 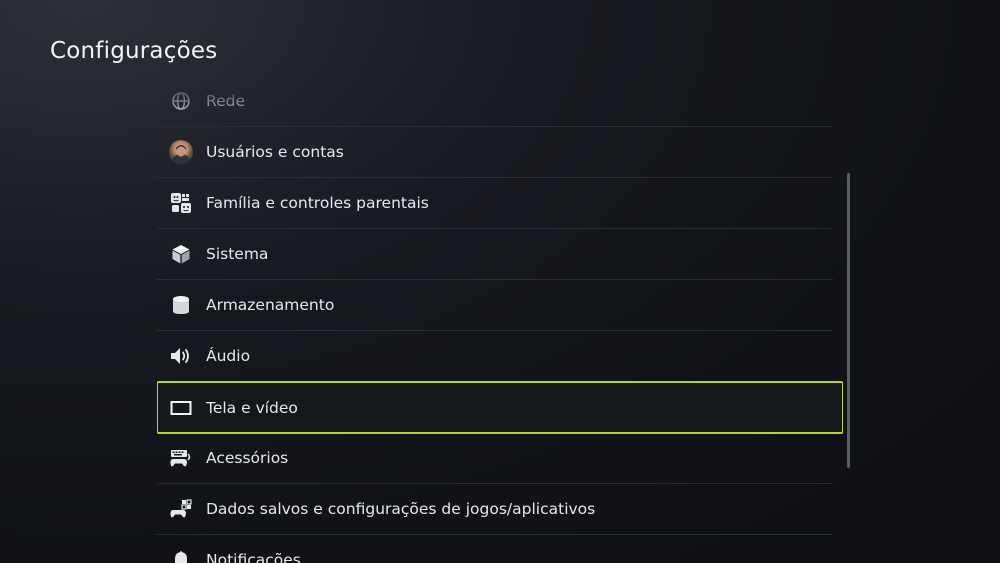 I want to click on menu-item-accessories: Acessórios, so click(x=495, y=458).